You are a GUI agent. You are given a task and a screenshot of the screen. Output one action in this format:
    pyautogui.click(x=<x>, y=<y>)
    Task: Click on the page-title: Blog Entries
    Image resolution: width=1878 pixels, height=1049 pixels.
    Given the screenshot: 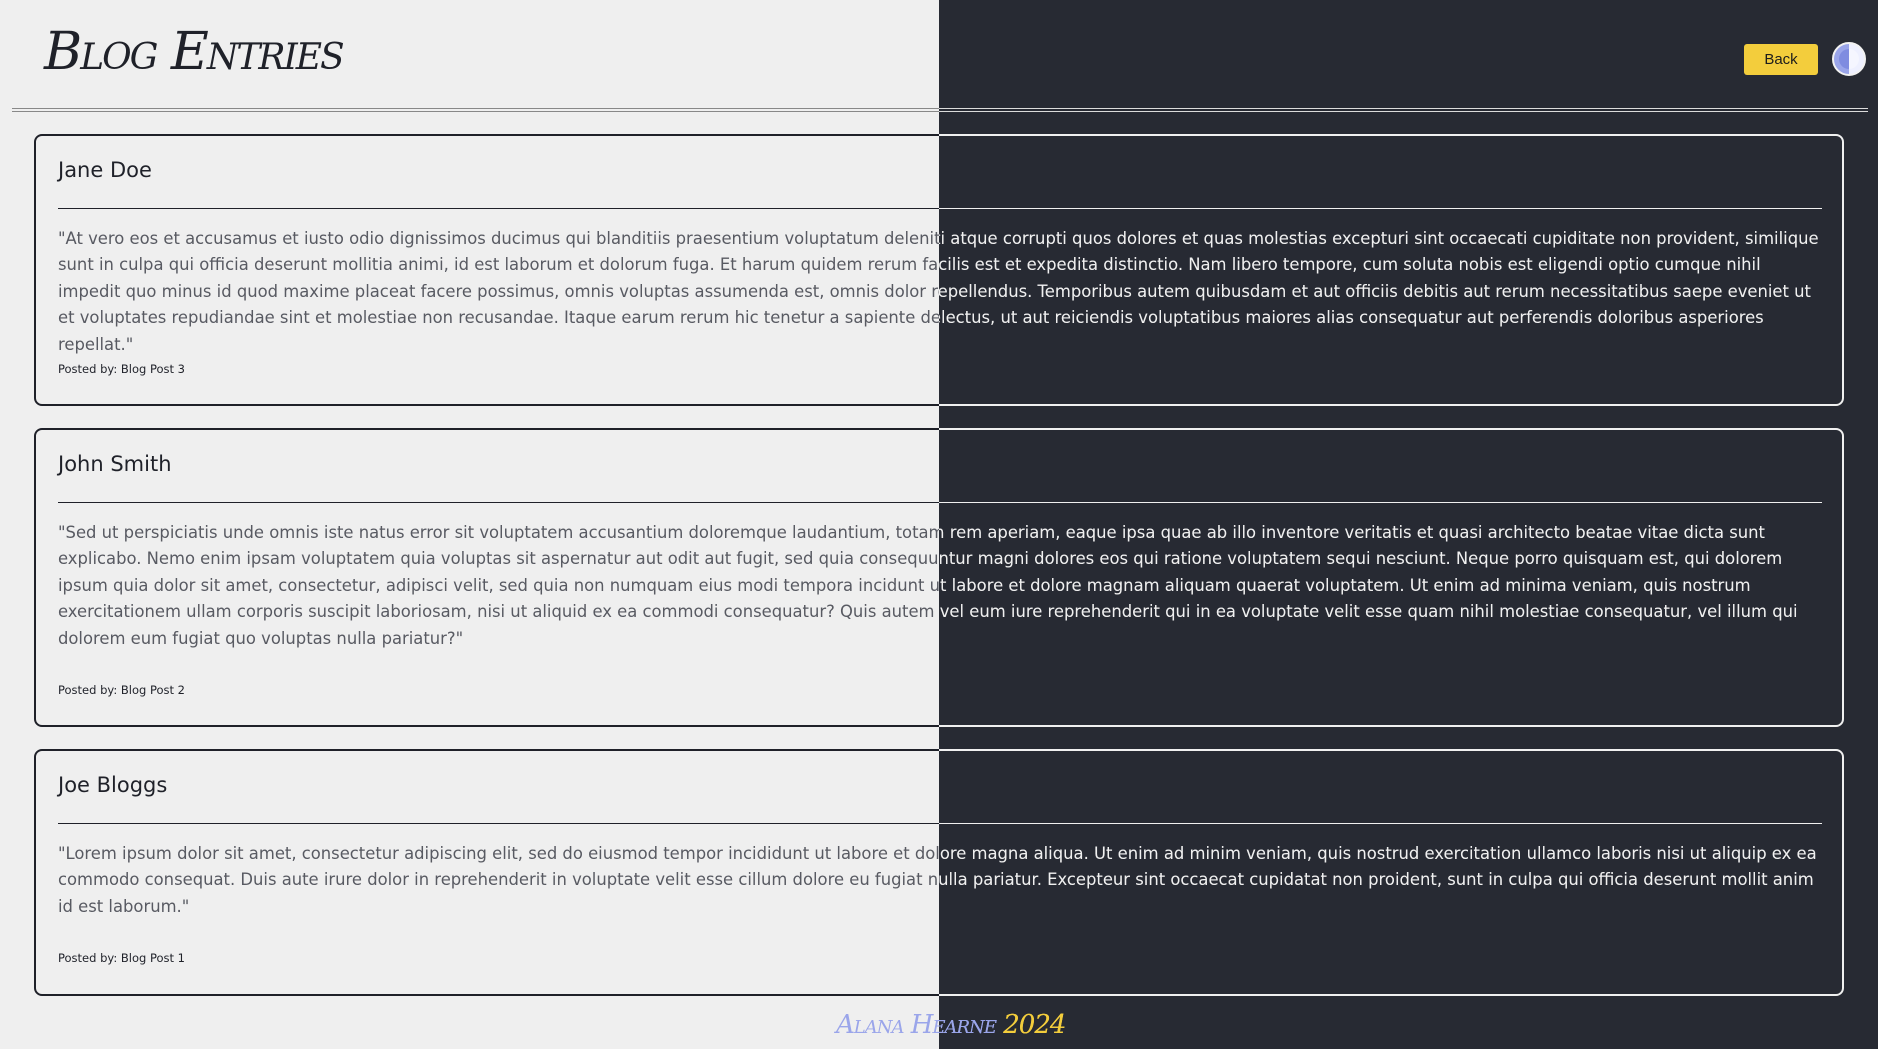 What is the action you would take?
    pyautogui.click(x=194, y=52)
    